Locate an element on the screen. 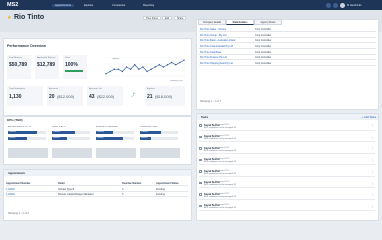 The image size is (382, 240). nav-appointments: Appointments is located at coordinates (63, 5).